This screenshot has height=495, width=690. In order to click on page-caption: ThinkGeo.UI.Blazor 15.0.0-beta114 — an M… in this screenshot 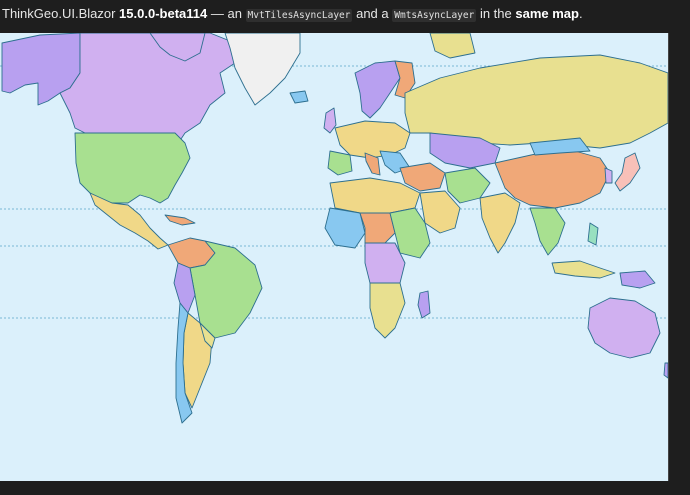, I will do `click(292, 16)`.